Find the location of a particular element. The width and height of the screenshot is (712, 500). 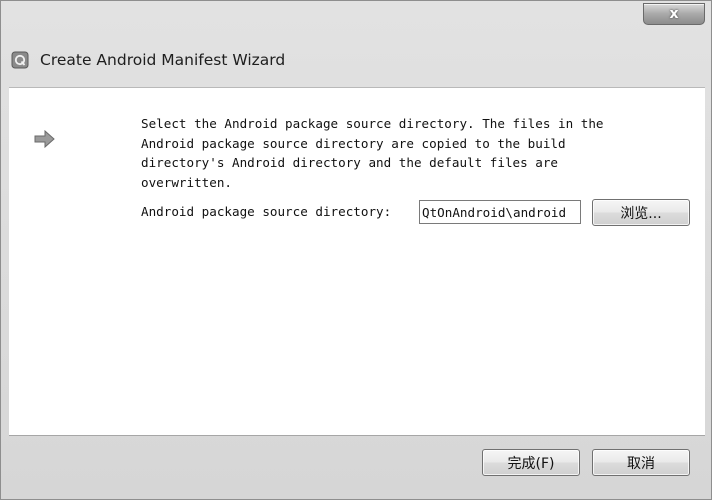

arrow-right-icon is located at coordinates (44, 139).